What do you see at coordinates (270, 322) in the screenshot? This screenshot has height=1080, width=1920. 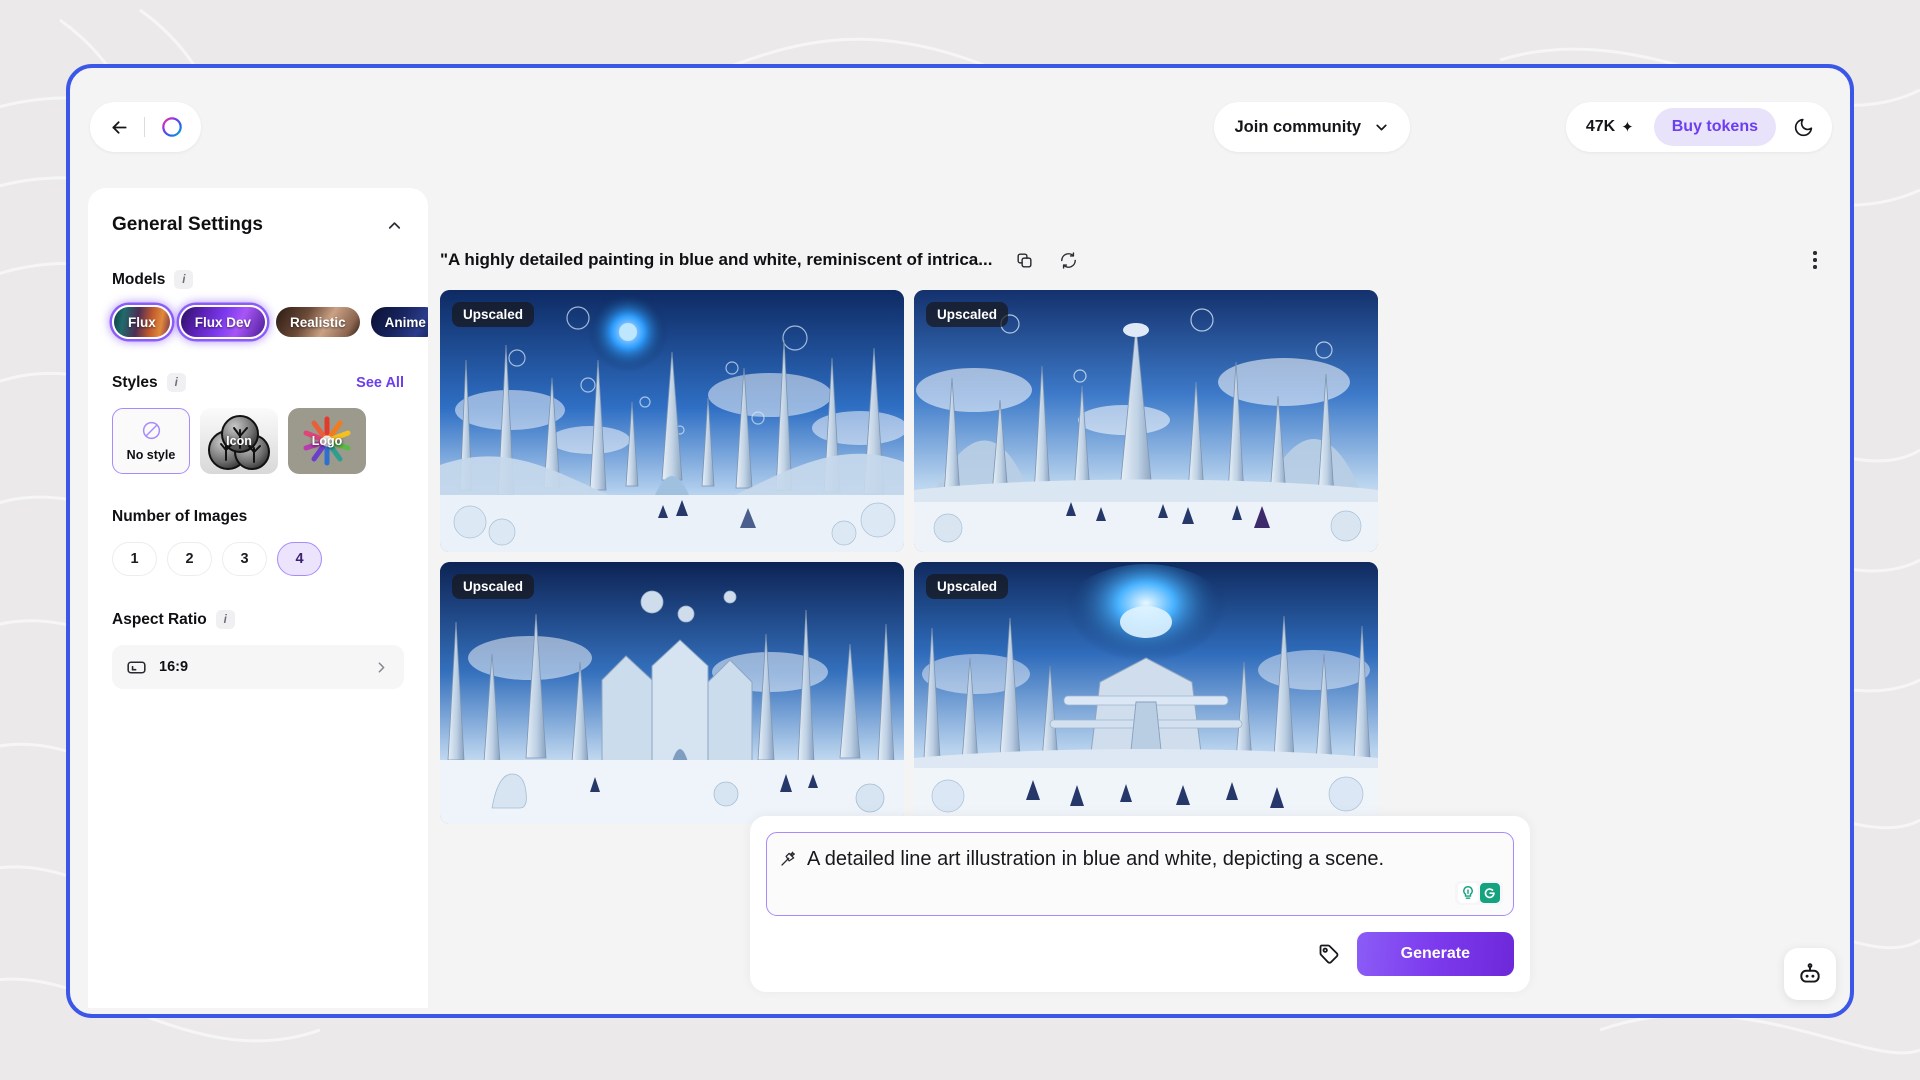 I see `models-row: Flux Flux Dev Realistic Anime` at bounding box center [270, 322].